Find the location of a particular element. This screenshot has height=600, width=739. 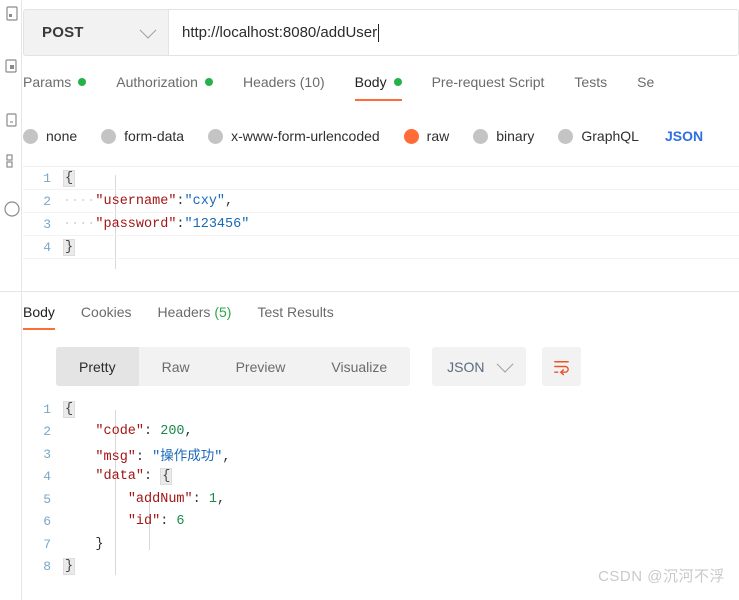

apis-icon is located at coordinates (11, 67).